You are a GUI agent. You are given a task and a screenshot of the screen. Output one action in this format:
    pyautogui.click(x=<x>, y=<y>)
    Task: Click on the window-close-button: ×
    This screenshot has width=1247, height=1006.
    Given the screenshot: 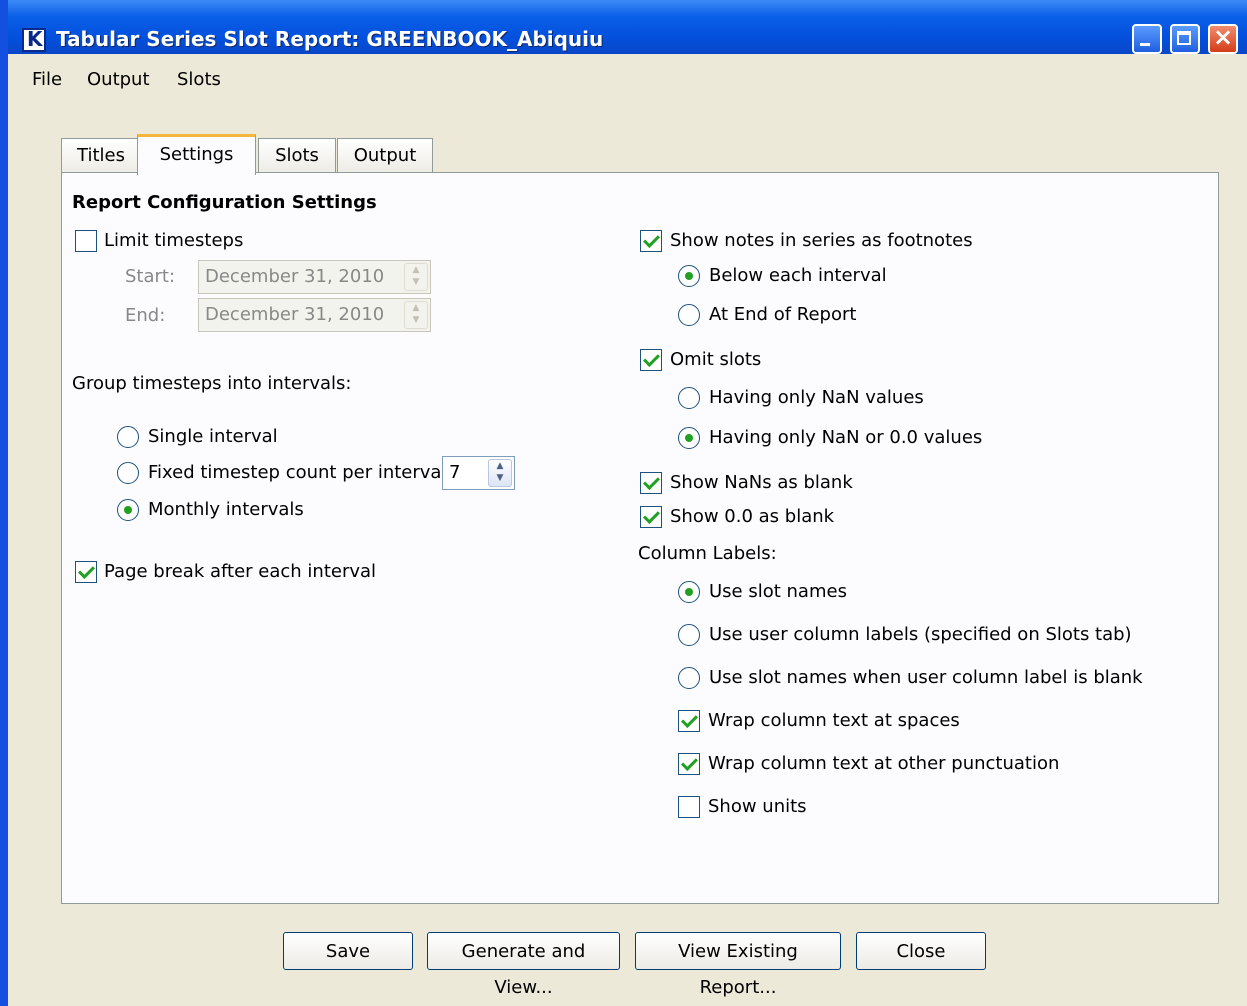 What is the action you would take?
    pyautogui.click(x=1223, y=38)
    